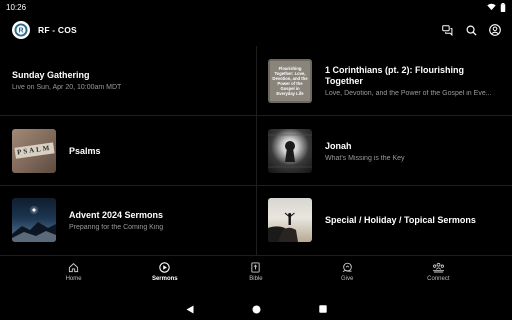  What do you see at coordinates (347, 267) in the screenshot?
I see `give-icon` at bounding box center [347, 267].